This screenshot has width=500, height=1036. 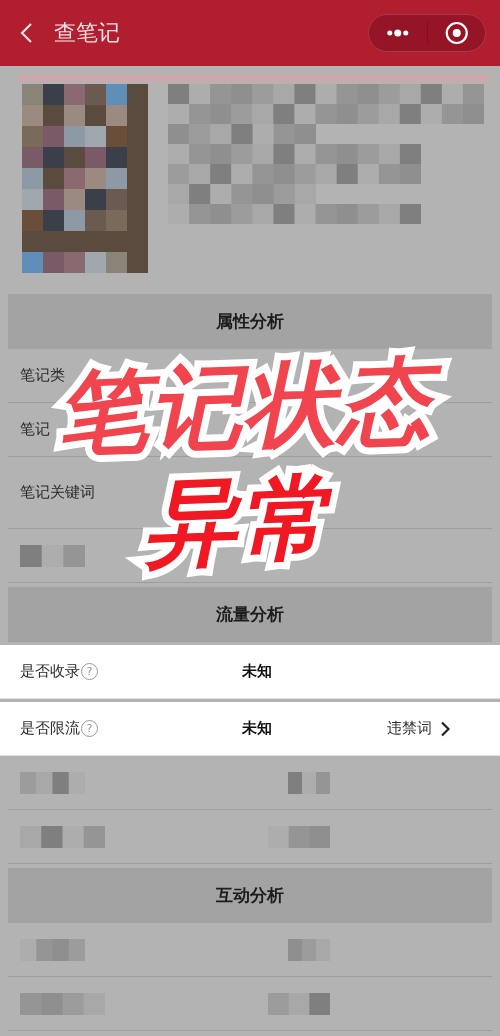 What do you see at coordinates (50, 671) in the screenshot?
I see `row-label: 是否收录` at bounding box center [50, 671].